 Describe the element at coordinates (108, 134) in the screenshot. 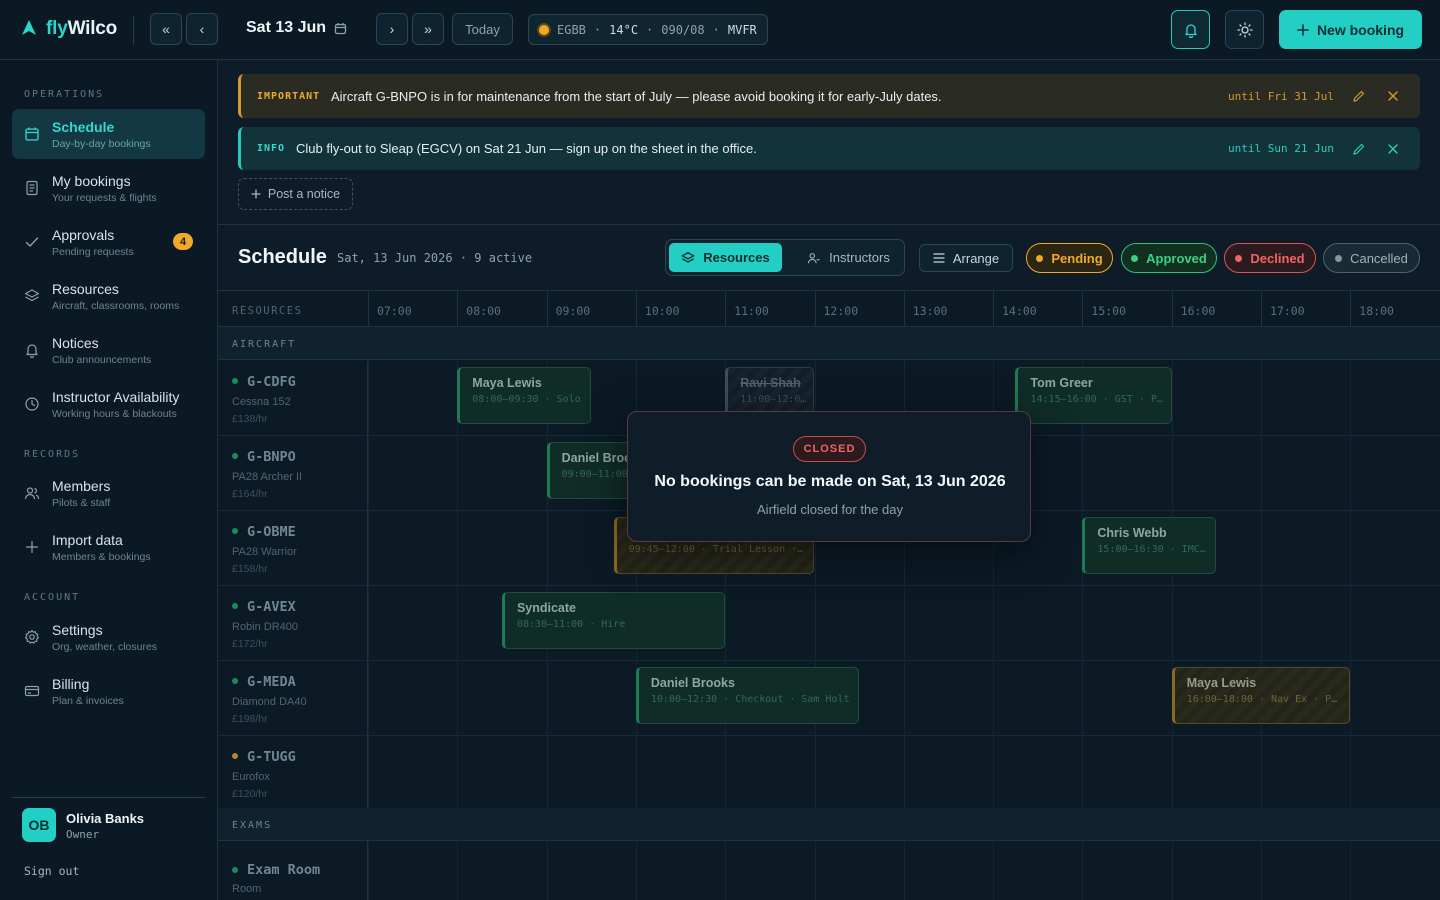

I see `sidebar-item-schedule: Schedule Day-by-day bookings` at that location.